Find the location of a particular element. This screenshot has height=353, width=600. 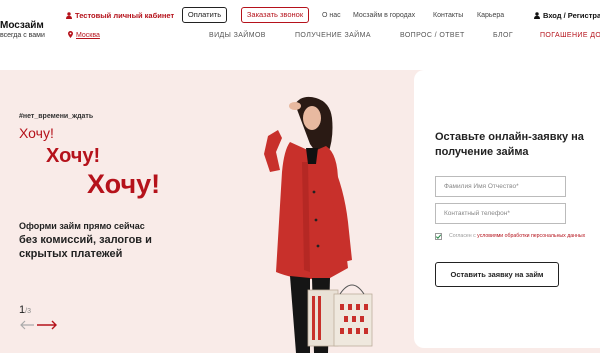

login-link: Вход / Регистра is located at coordinates (567, 15).